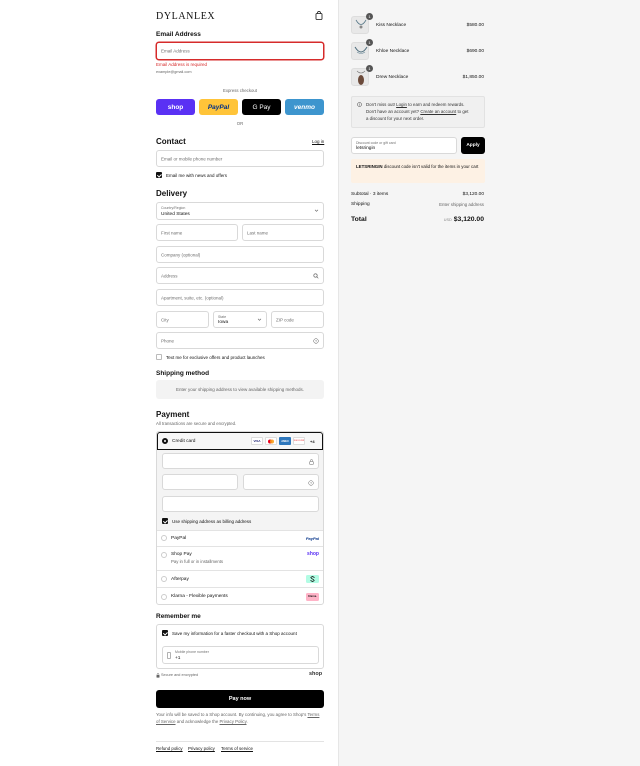 The width and height of the screenshot is (640, 766). What do you see at coordinates (175, 51) in the screenshot?
I see `email-placeholder: Email Address` at bounding box center [175, 51].